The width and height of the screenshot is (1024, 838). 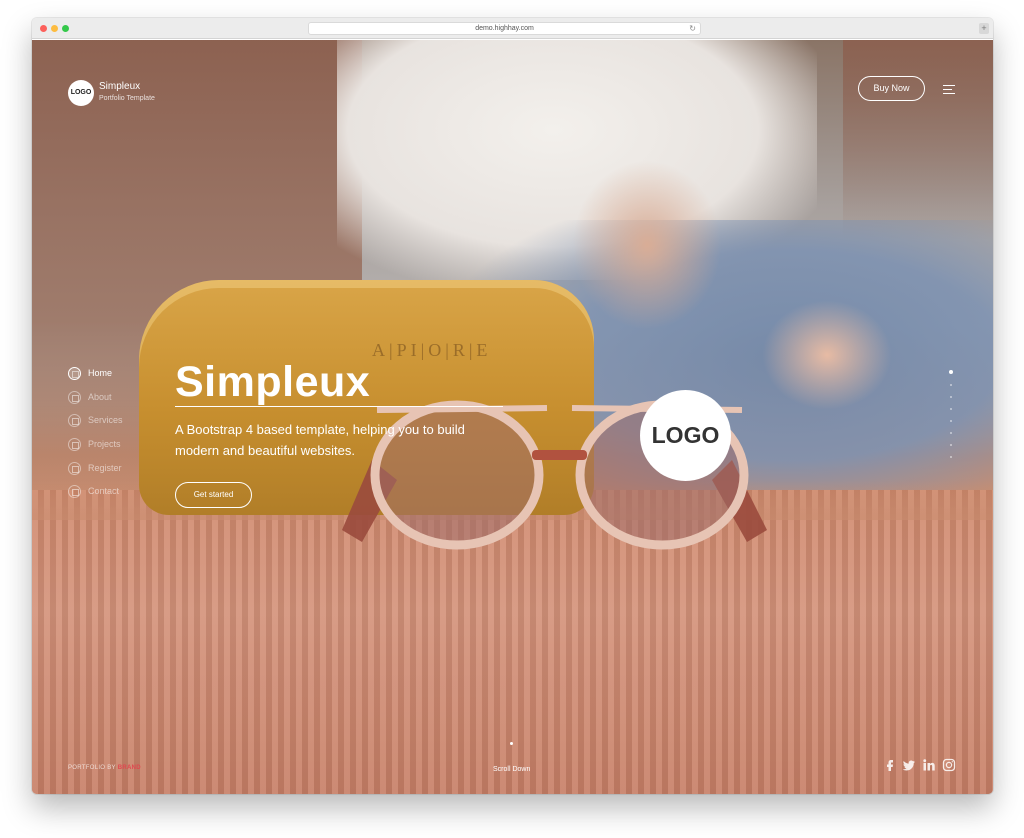 I want to click on nav-item-label: Home, so click(x=100, y=373).